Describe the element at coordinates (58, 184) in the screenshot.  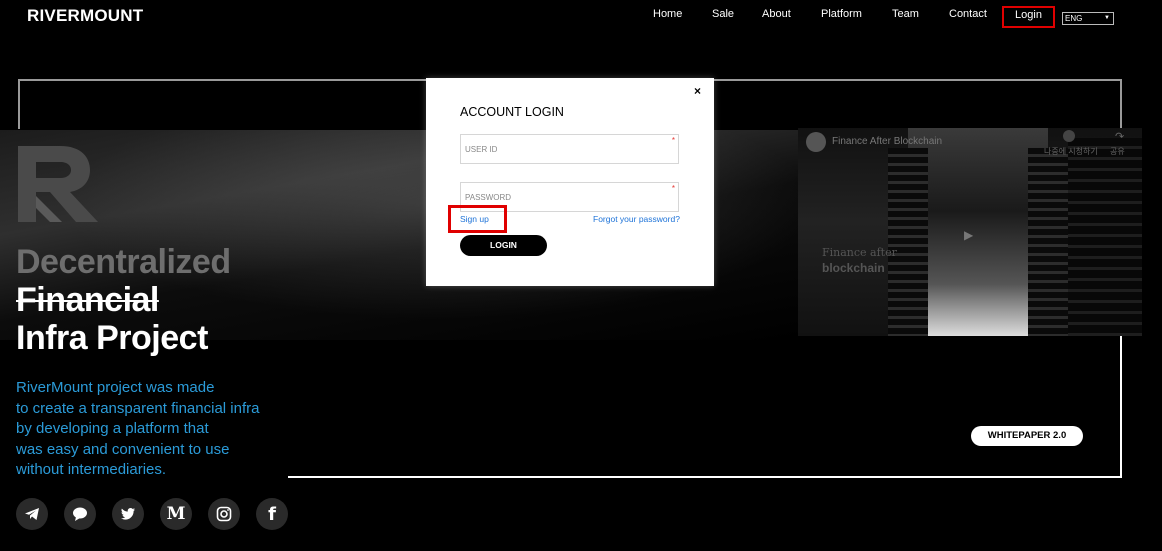
I see `rivermount-logo-mark` at that location.